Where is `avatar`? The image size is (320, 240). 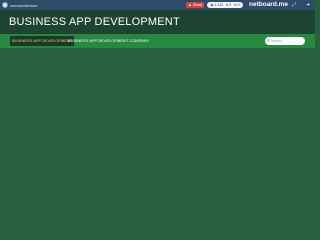 avatar is located at coordinates (5, 5).